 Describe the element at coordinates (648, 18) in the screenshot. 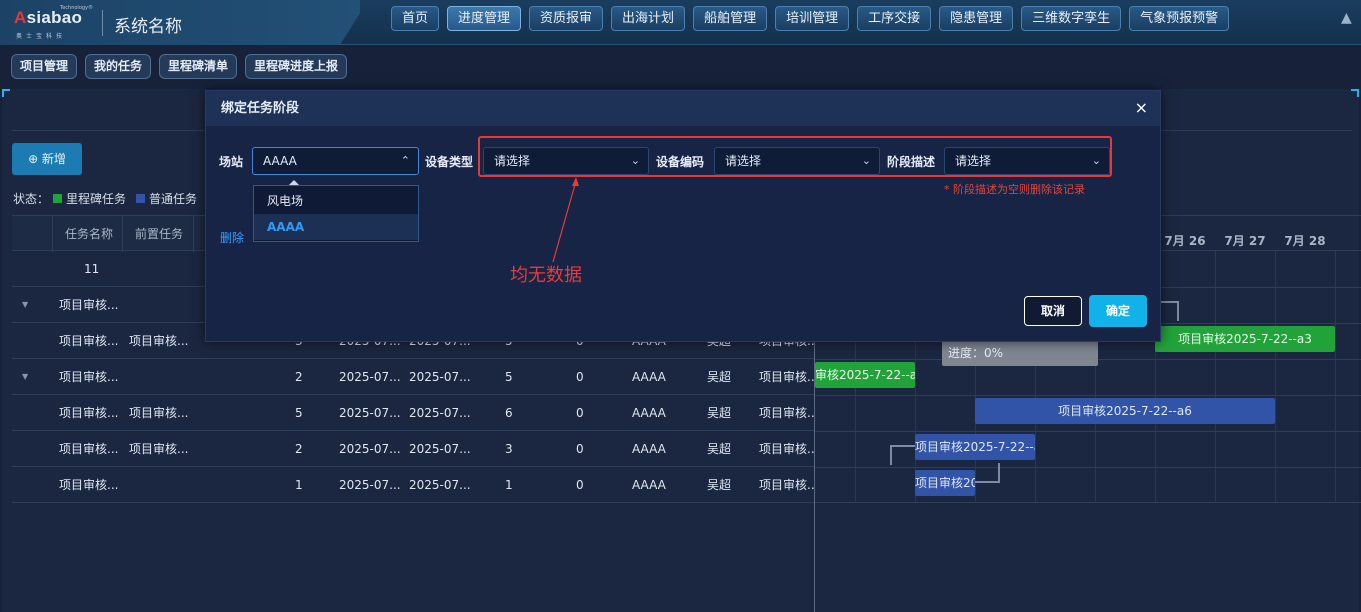

I see `nav-sea-plan: 出海计划` at that location.